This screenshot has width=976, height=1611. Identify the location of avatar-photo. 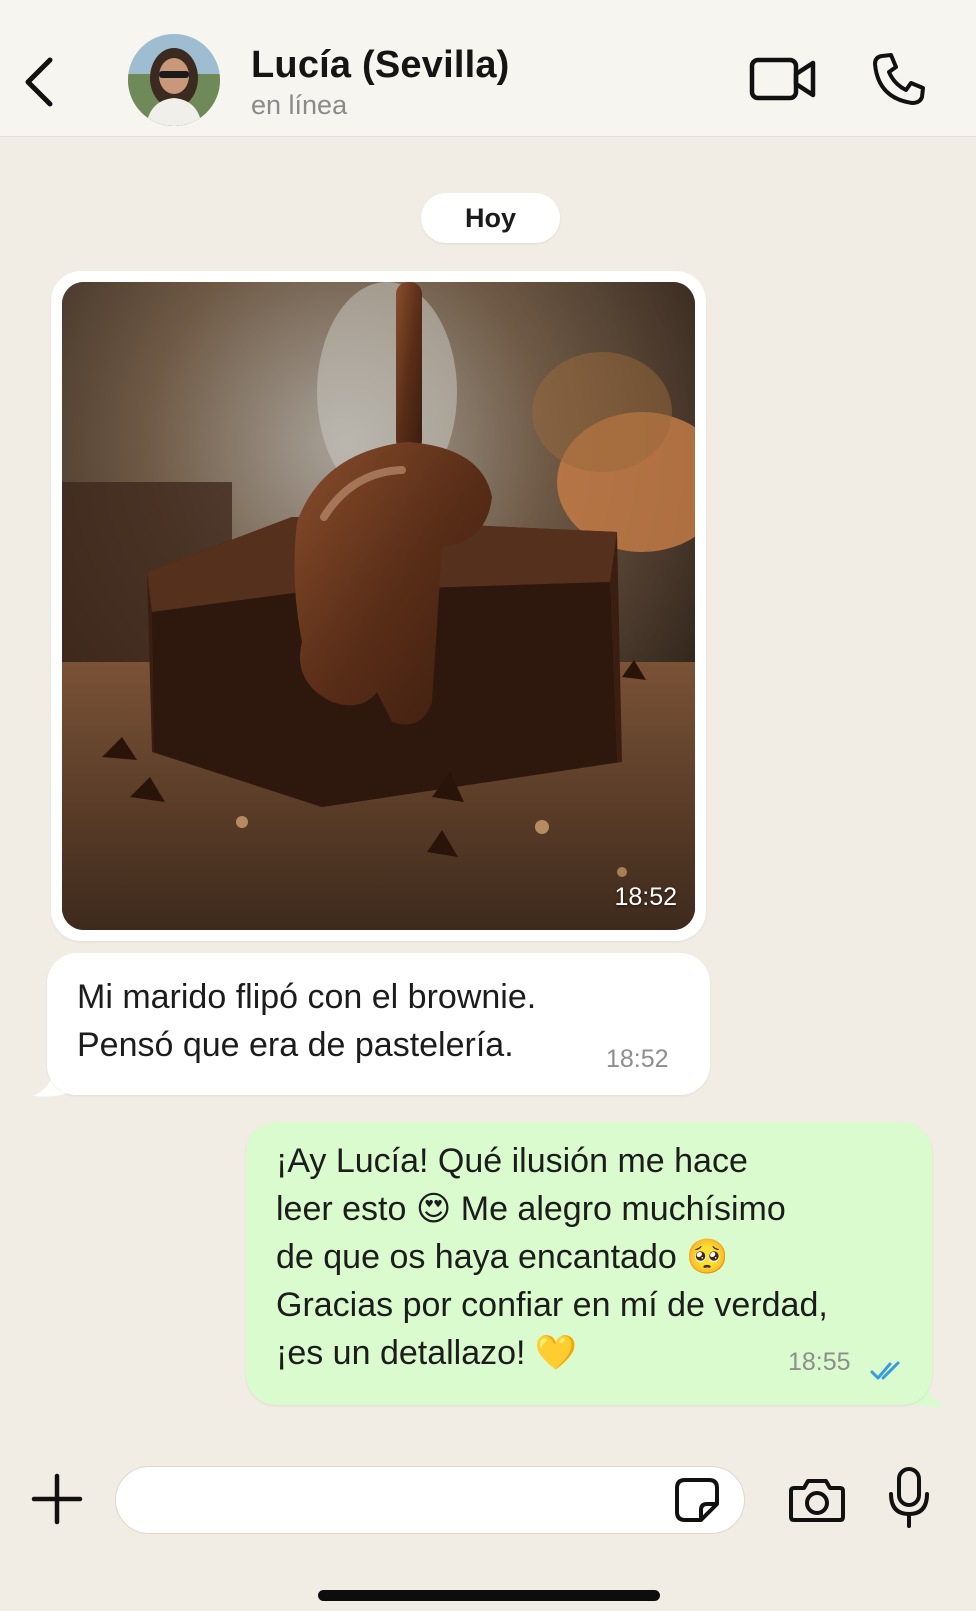
(174, 80).